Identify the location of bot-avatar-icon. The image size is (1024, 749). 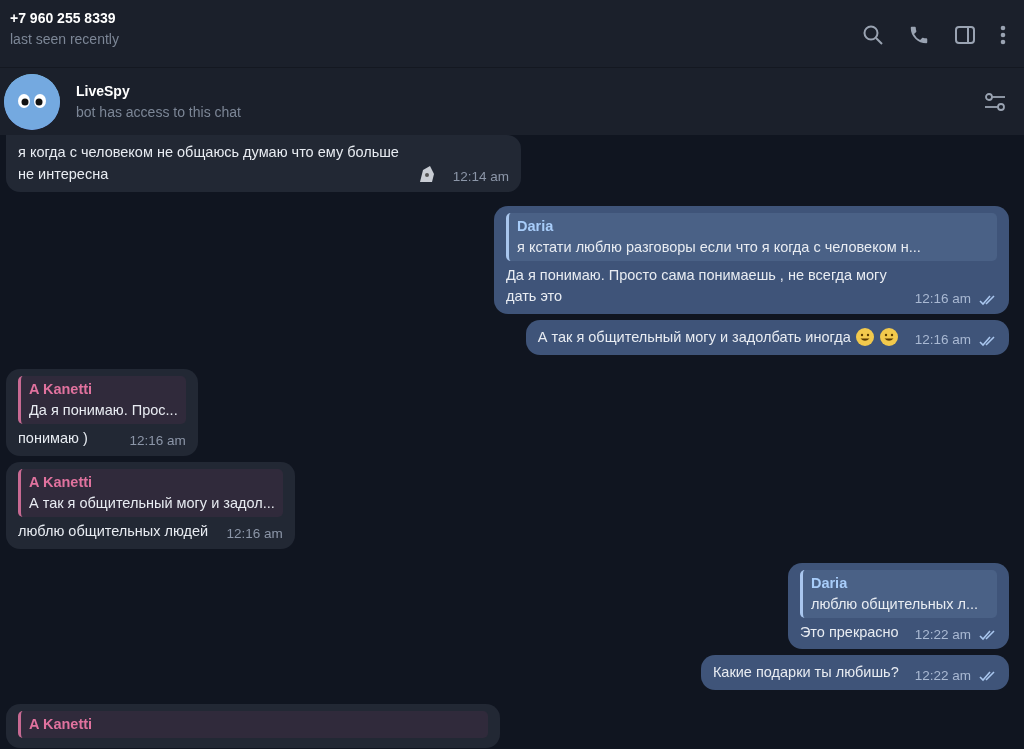
(32, 101).